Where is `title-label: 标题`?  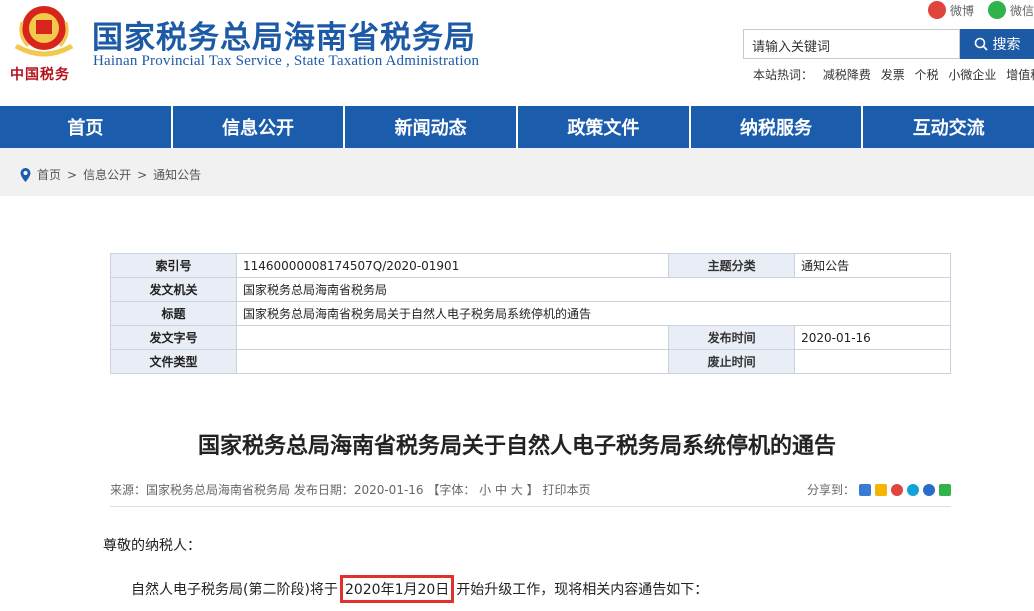
title-label: 标题 is located at coordinates (173, 313).